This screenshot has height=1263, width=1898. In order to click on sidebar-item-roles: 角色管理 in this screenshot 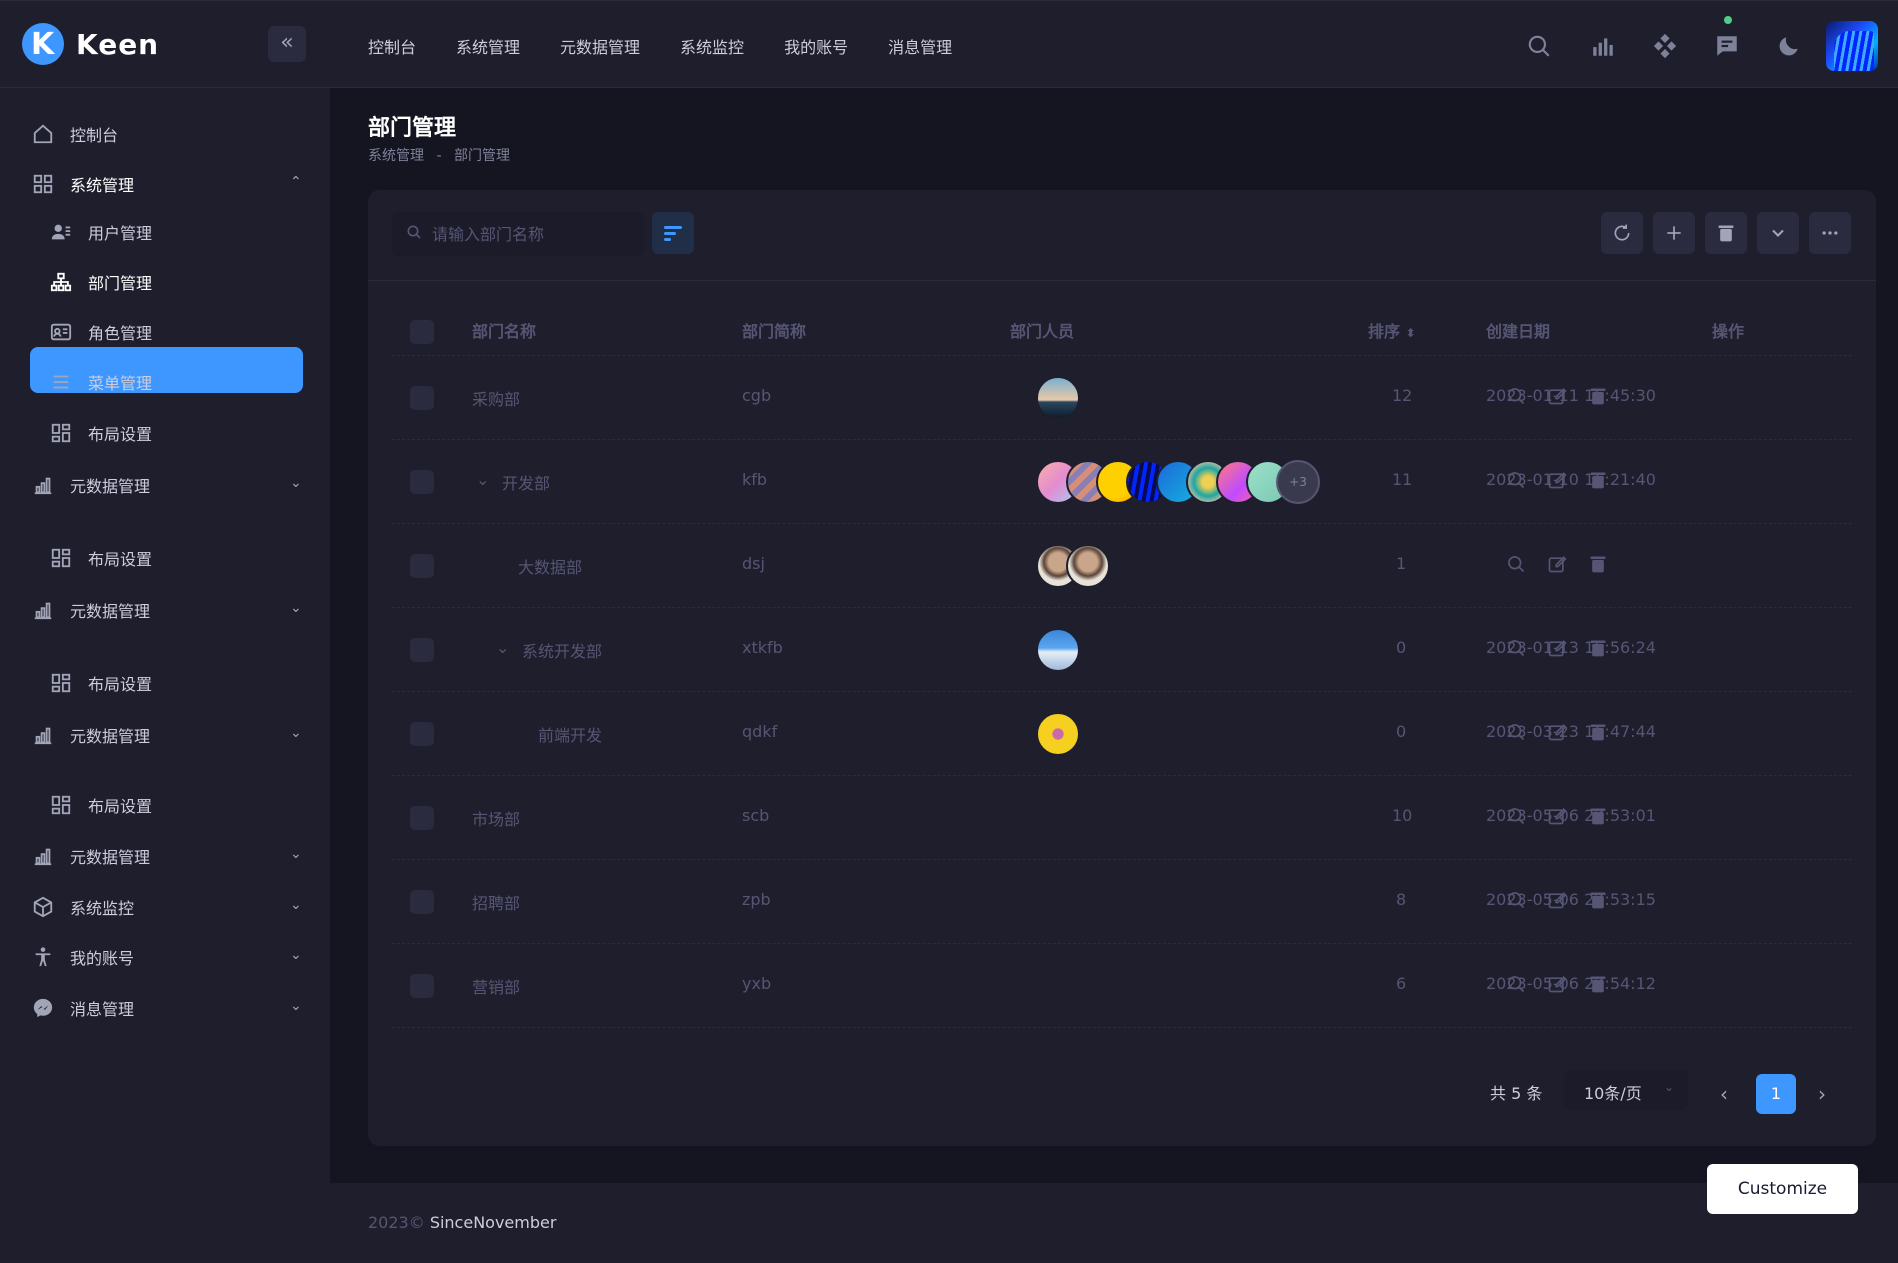, I will do `click(100, 332)`.